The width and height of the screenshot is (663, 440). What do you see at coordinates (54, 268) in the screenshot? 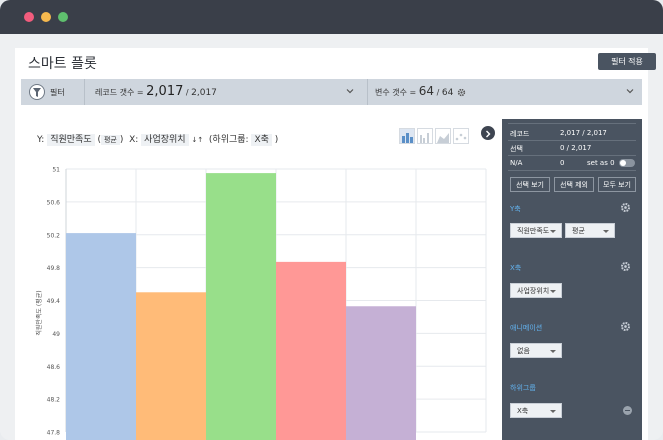
I see `y-tick-label: 49.8` at bounding box center [54, 268].